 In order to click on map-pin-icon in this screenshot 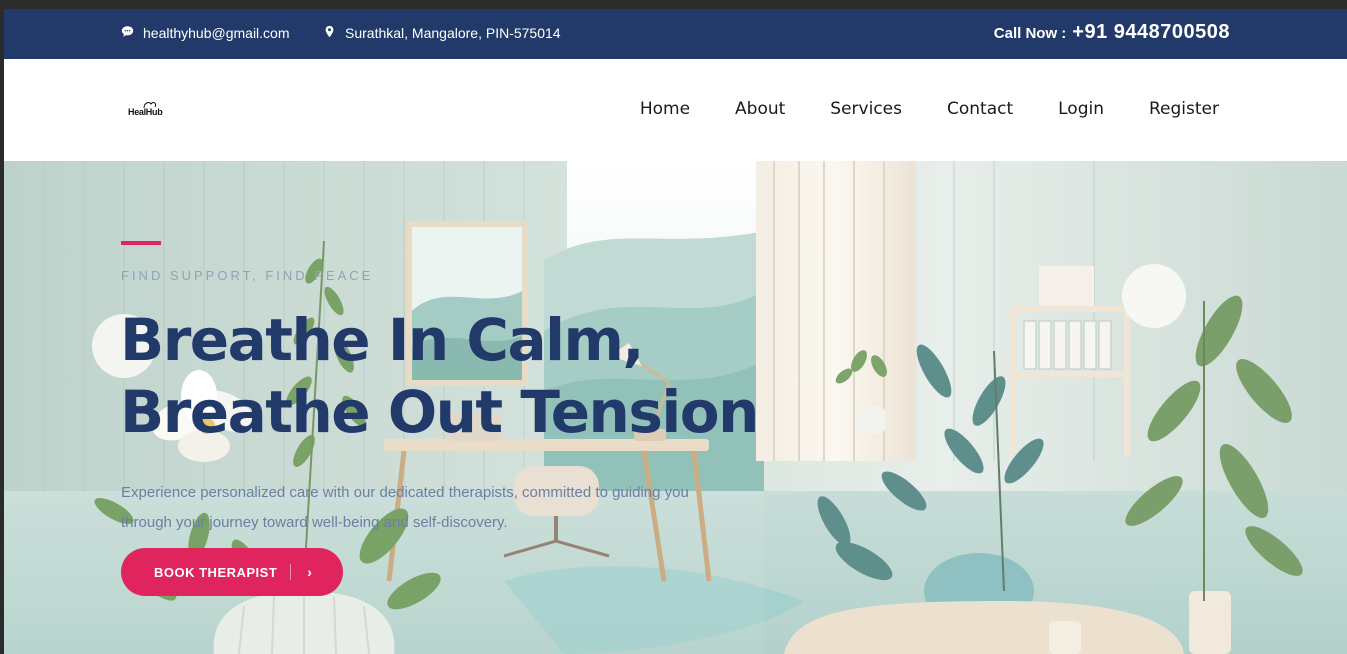, I will do `click(329, 33)`.